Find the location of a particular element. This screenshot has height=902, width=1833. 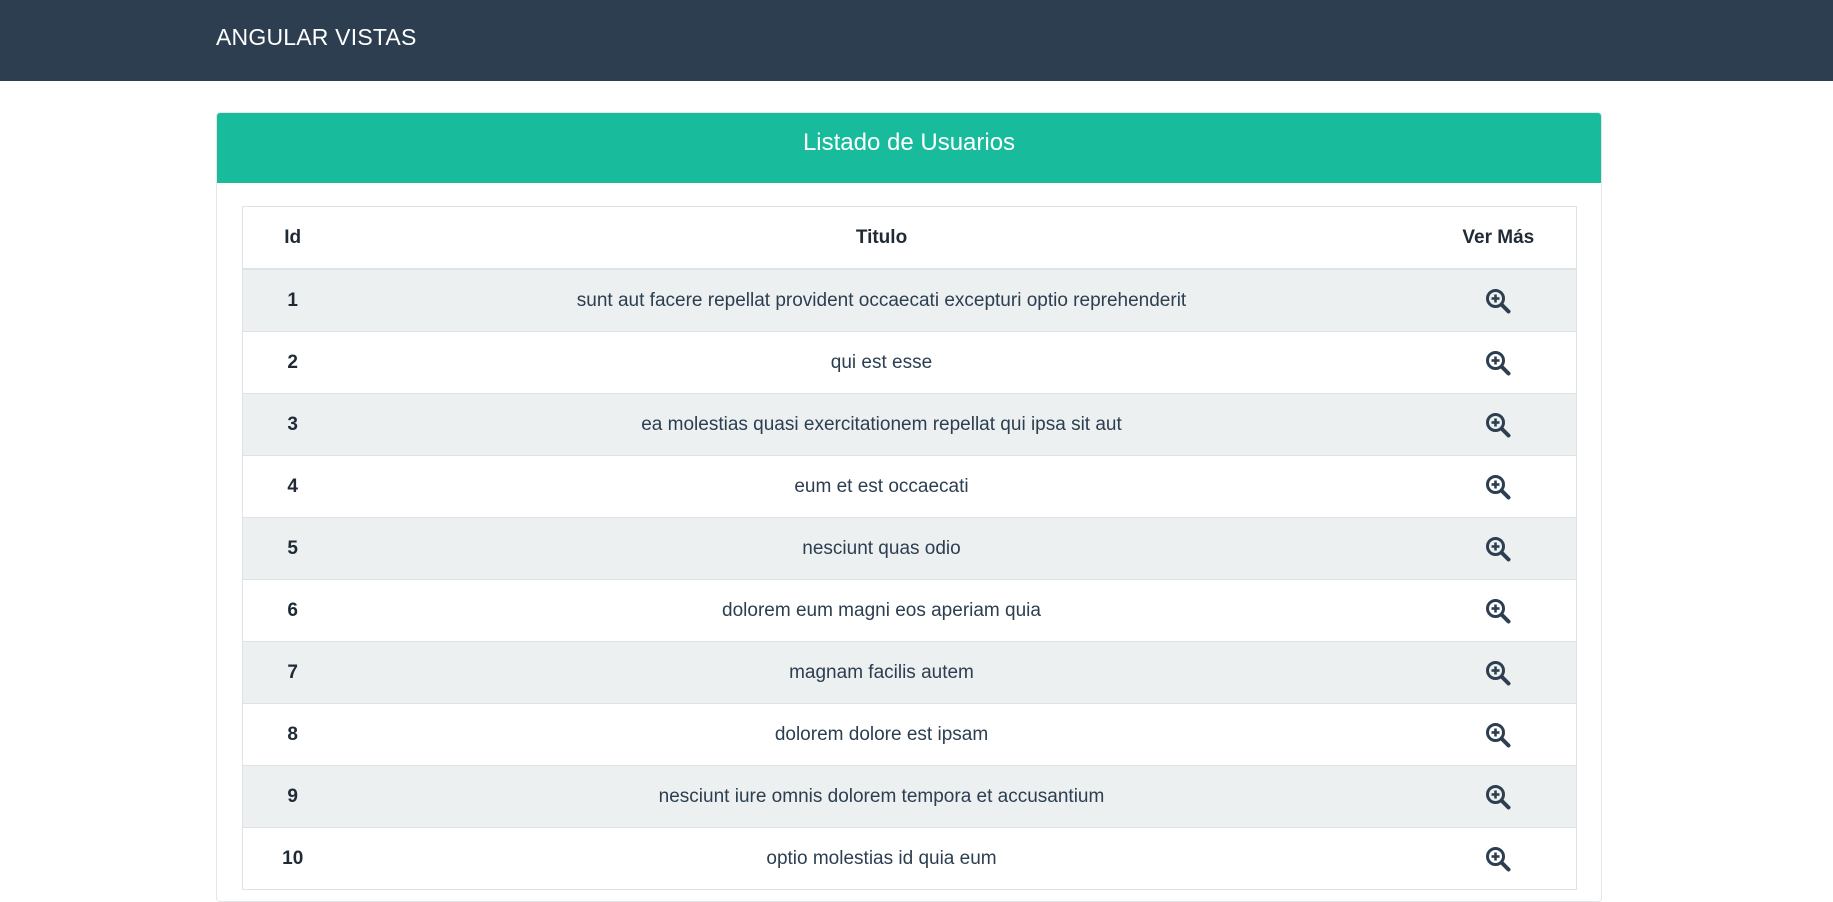

row-title: dolorem dolore est ipsam is located at coordinates (881, 734).